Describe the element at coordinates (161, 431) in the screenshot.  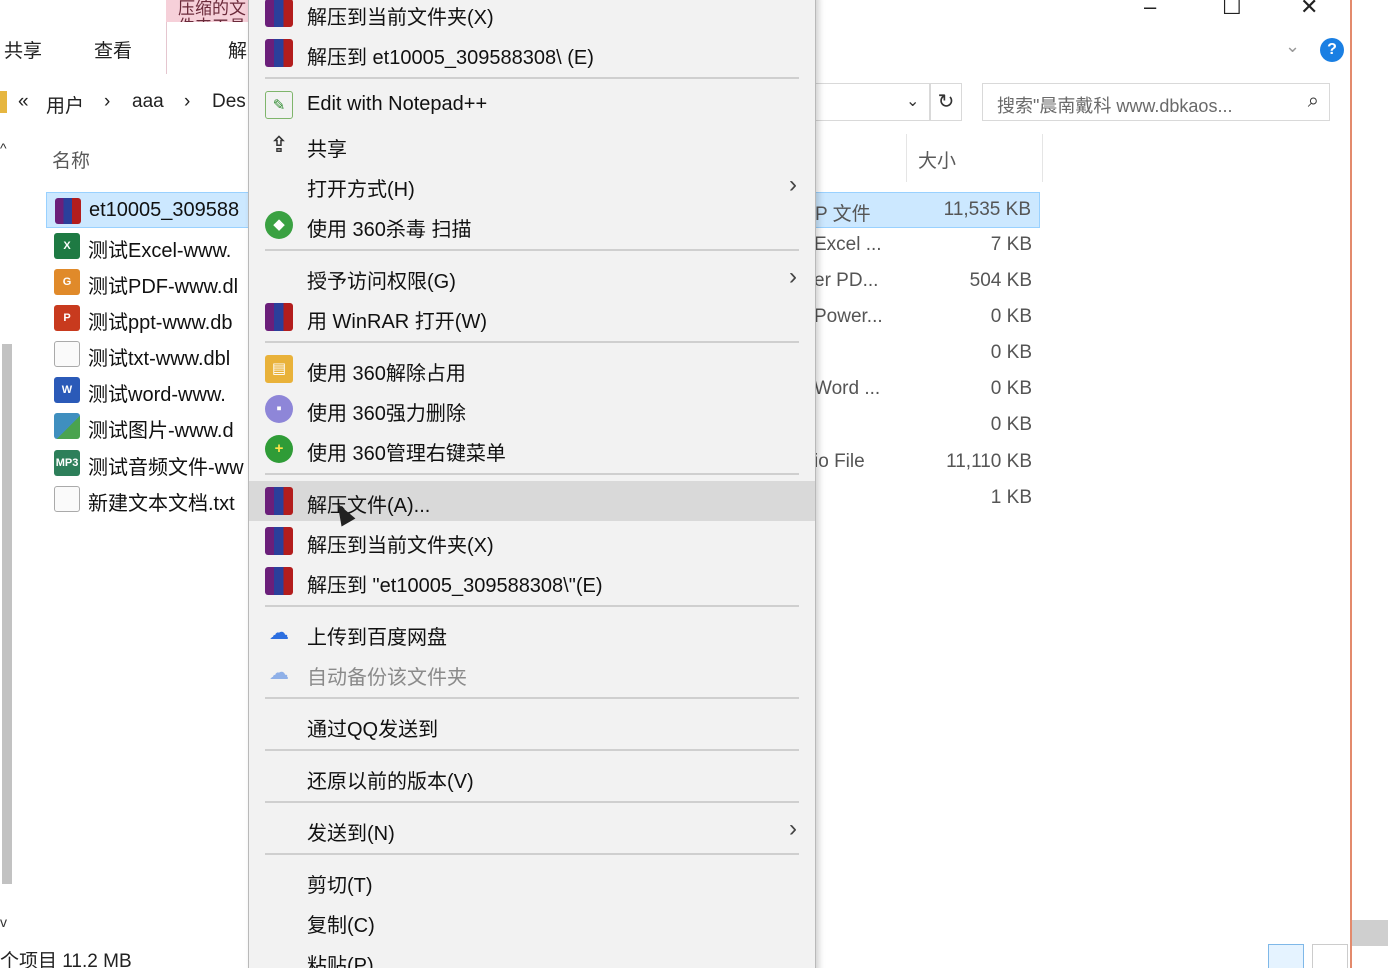
I see `file-name: 测试图片-www.d` at that location.